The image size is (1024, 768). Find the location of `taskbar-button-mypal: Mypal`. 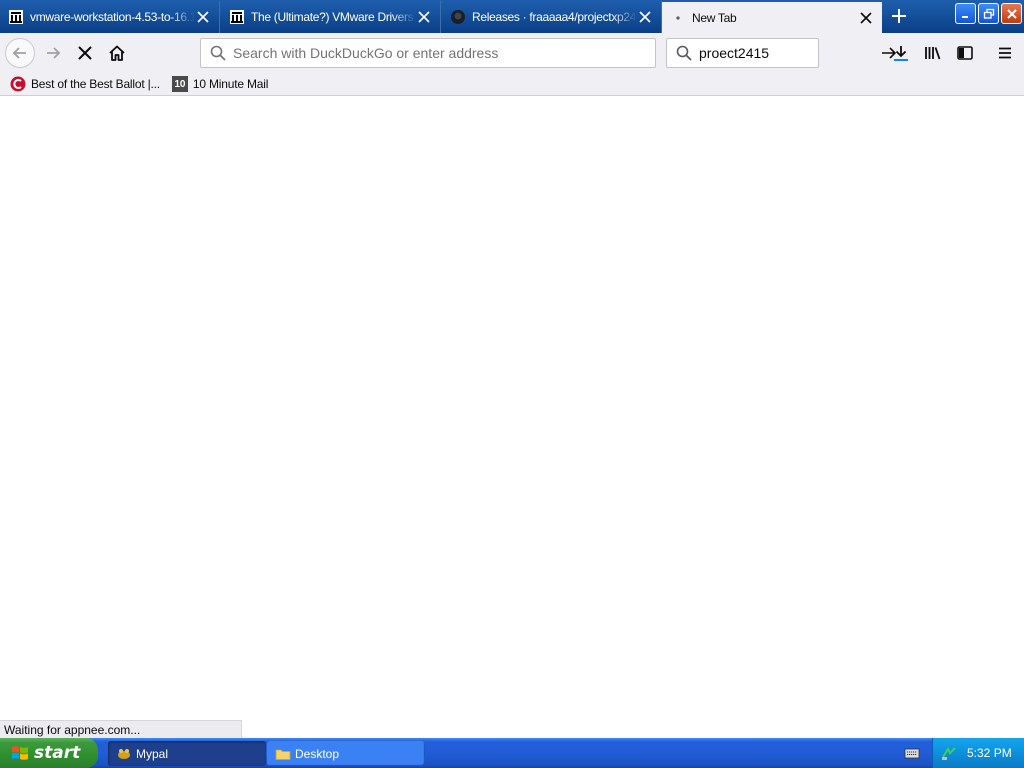

taskbar-button-mypal: Mypal is located at coordinates (187, 753).